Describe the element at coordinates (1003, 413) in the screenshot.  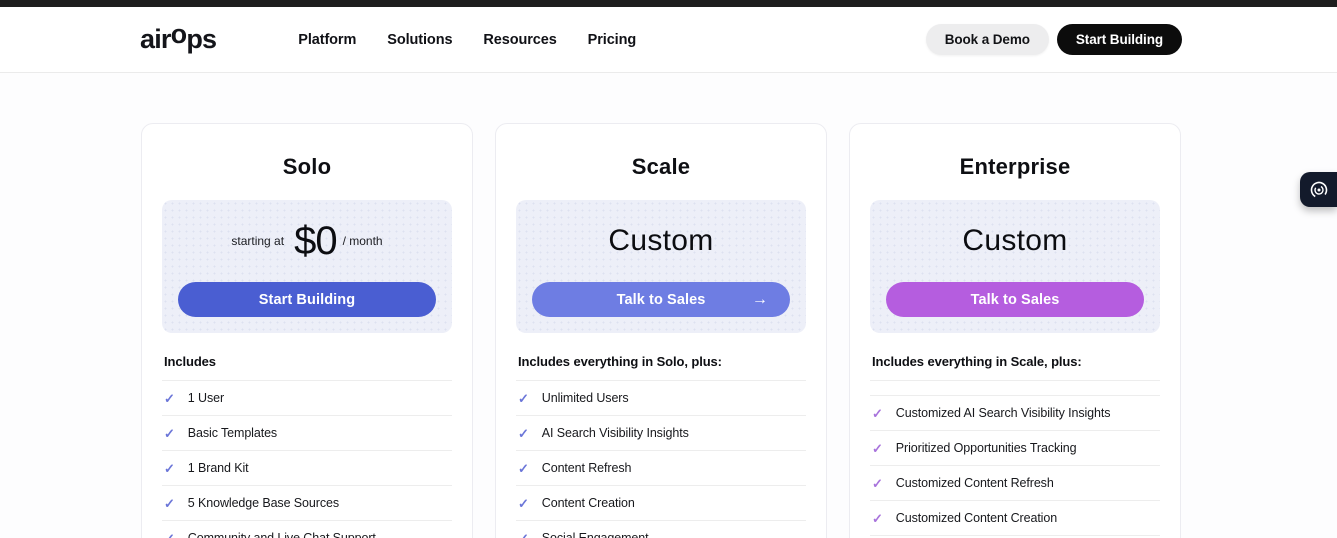
I see `feature-label: Customized AI Search Visibility Insights` at that location.